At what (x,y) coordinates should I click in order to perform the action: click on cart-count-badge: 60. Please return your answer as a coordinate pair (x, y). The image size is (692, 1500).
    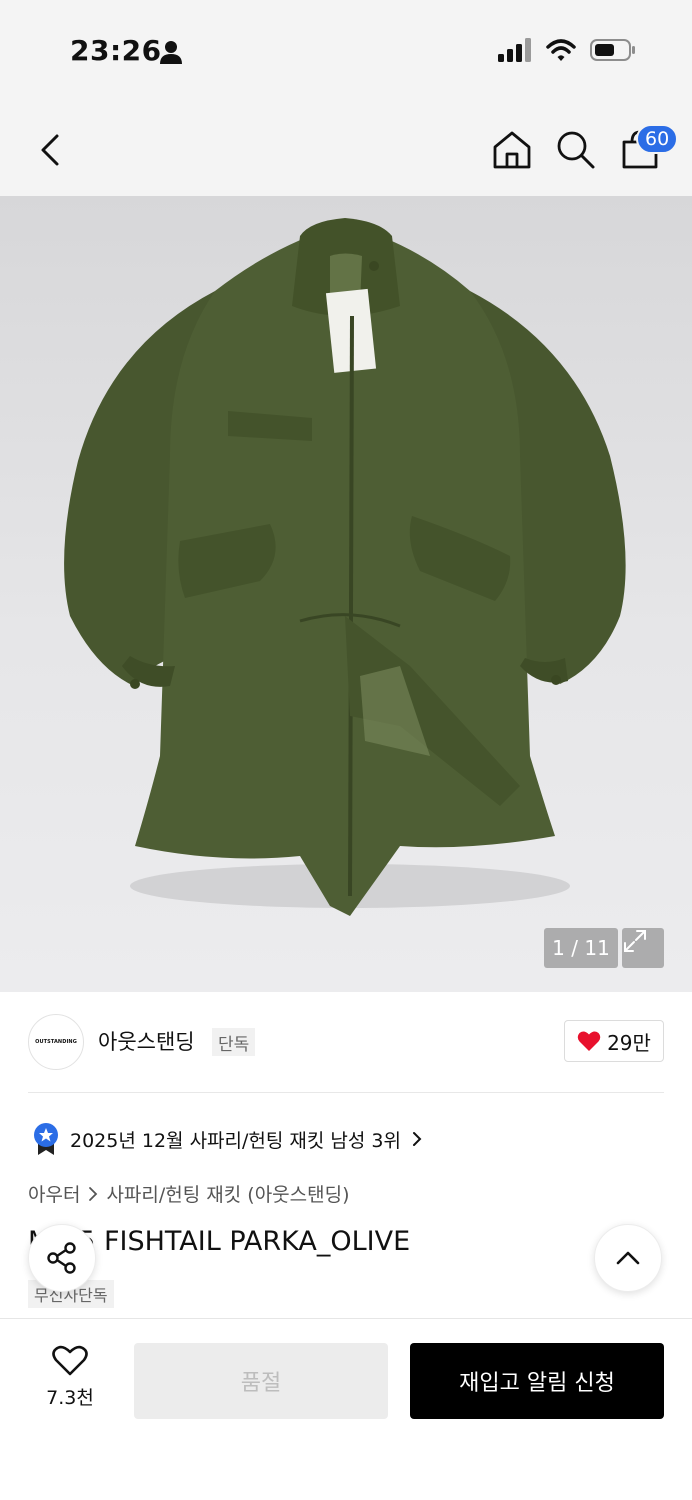
    Looking at the image, I should click on (657, 139).